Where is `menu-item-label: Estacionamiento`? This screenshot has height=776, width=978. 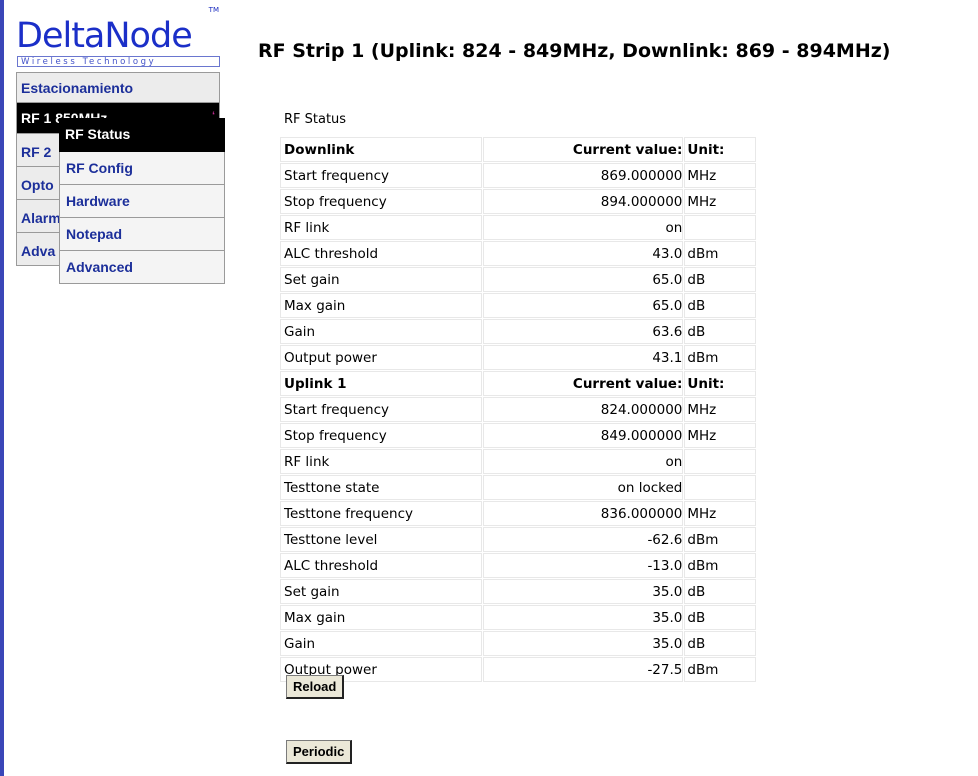 menu-item-label: Estacionamiento is located at coordinates (77, 88).